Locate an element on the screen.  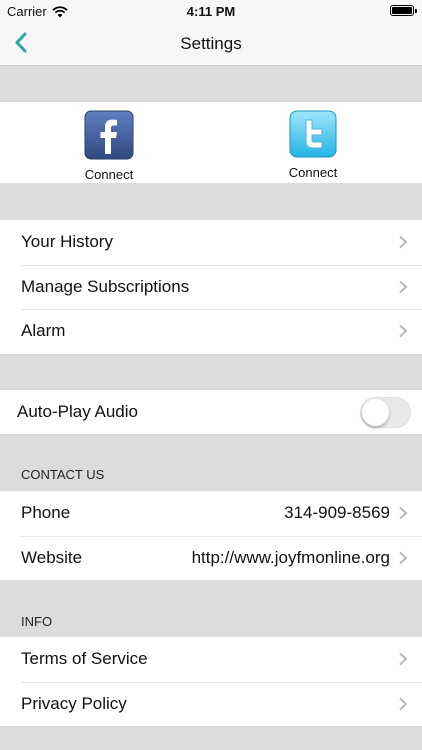
battery-icon is located at coordinates (403, 10).